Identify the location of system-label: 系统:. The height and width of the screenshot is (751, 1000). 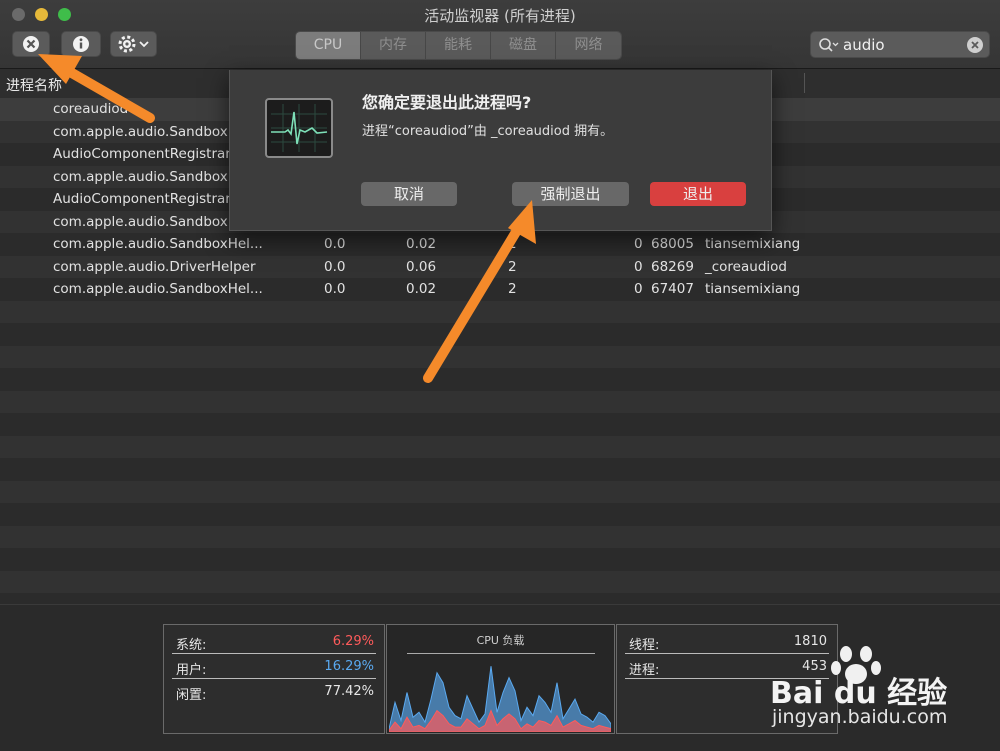
(191, 645).